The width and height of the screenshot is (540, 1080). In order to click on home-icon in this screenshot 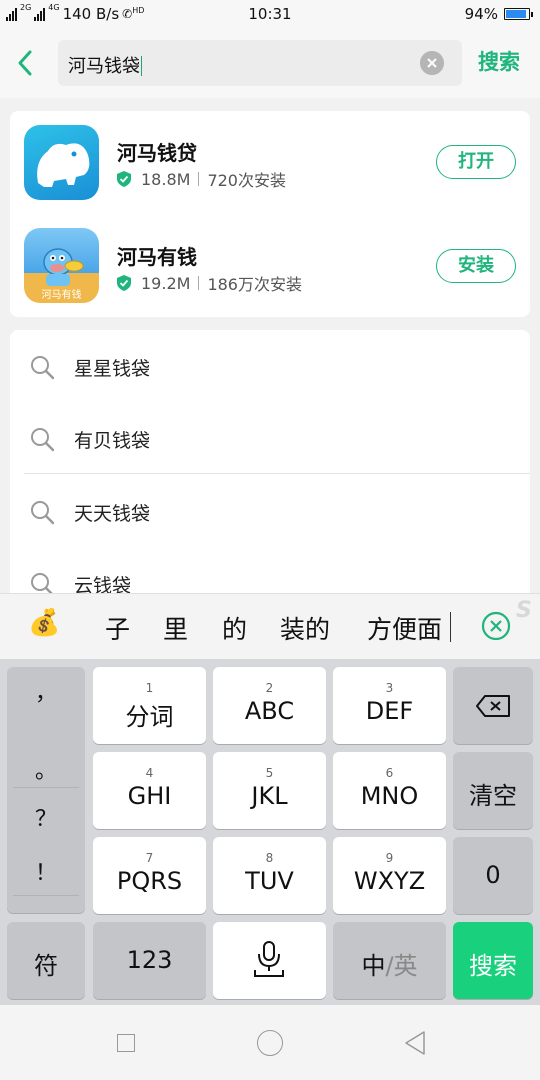, I will do `click(270, 1043)`.